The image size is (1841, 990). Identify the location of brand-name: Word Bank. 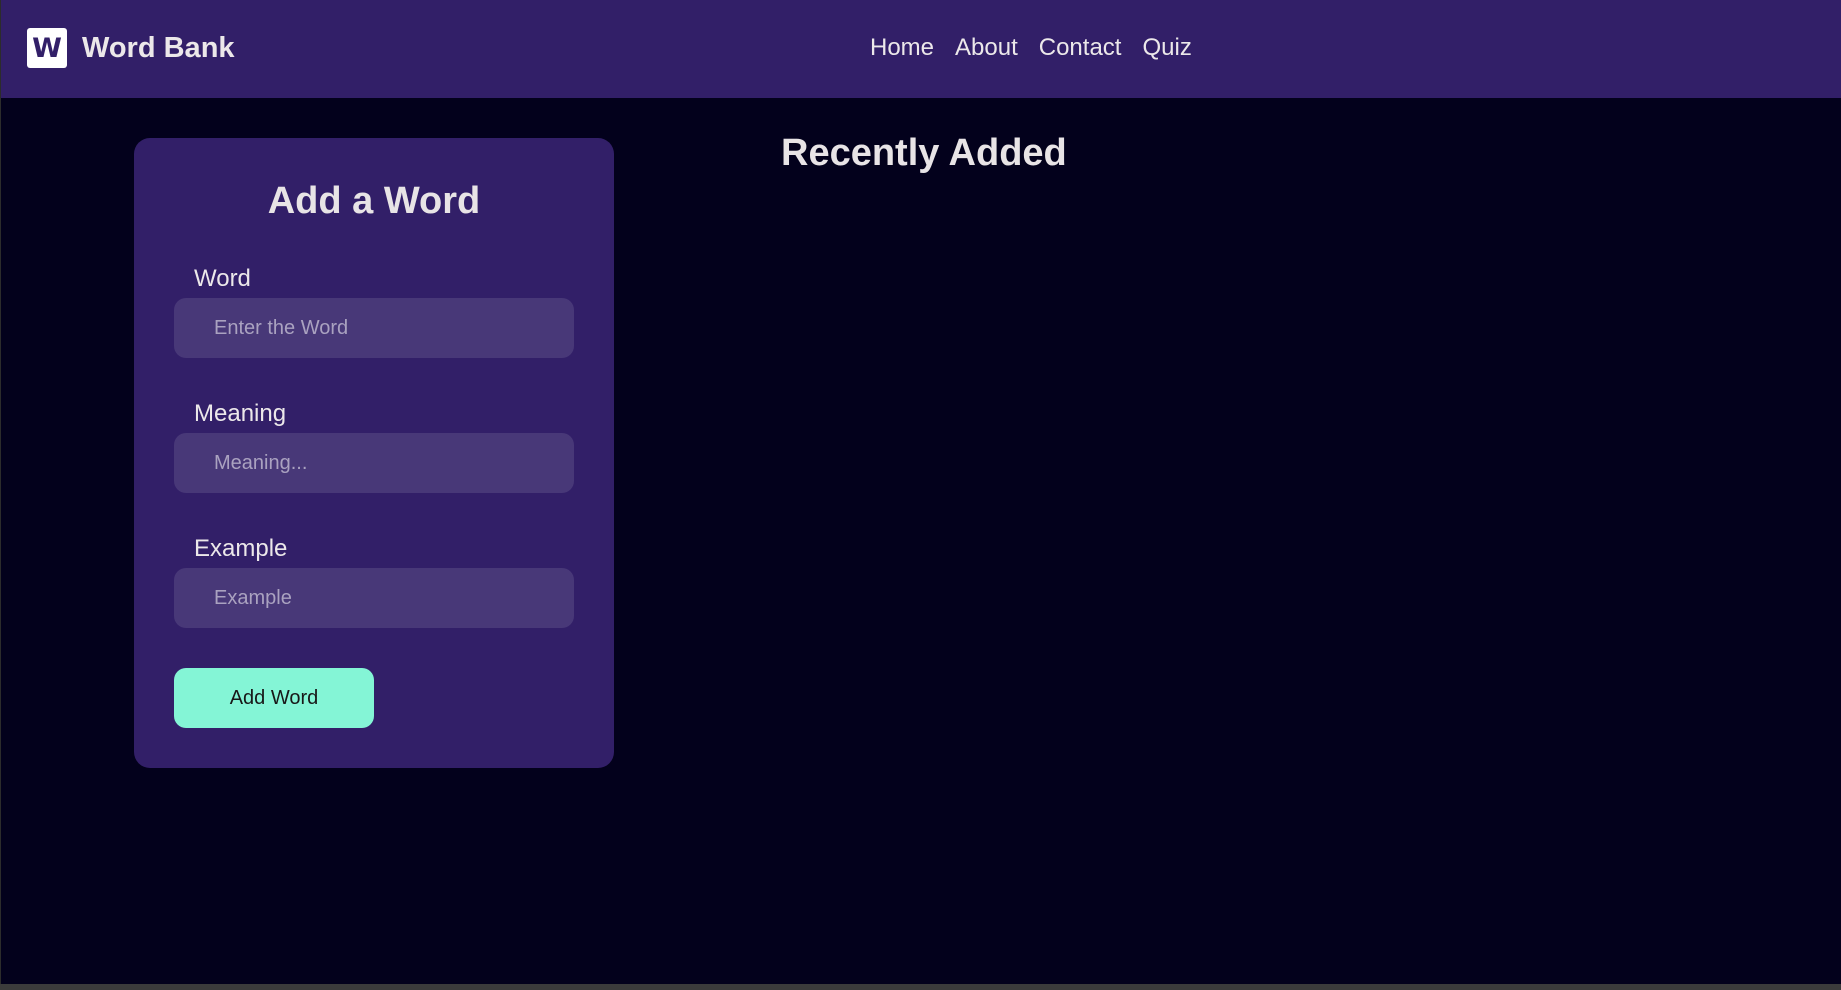
(158, 47).